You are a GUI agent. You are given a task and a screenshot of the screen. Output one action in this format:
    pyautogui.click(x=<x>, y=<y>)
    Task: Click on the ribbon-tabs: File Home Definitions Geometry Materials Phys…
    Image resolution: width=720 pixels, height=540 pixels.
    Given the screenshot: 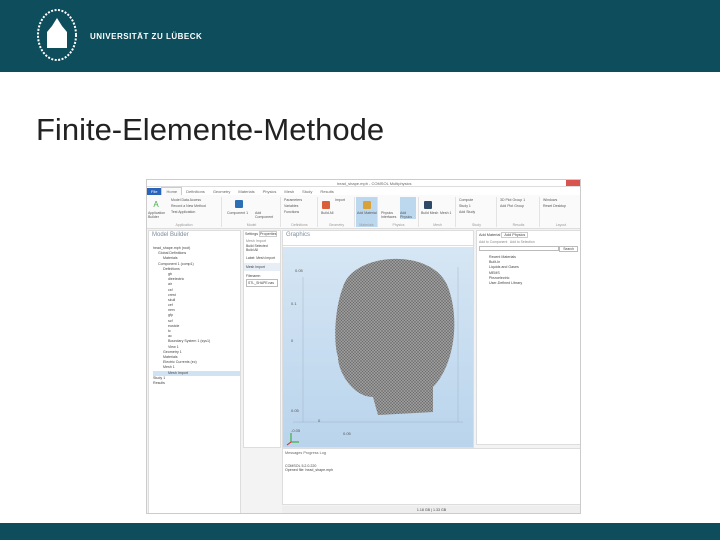 What is the action you would take?
    pyautogui.click(x=363, y=191)
    